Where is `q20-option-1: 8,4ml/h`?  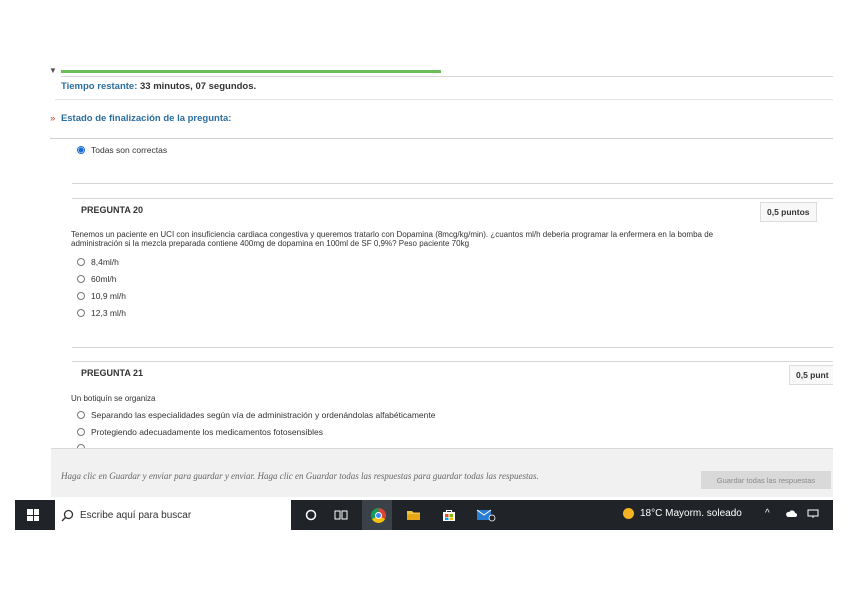 q20-option-1: 8,4ml/h is located at coordinates (98, 262).